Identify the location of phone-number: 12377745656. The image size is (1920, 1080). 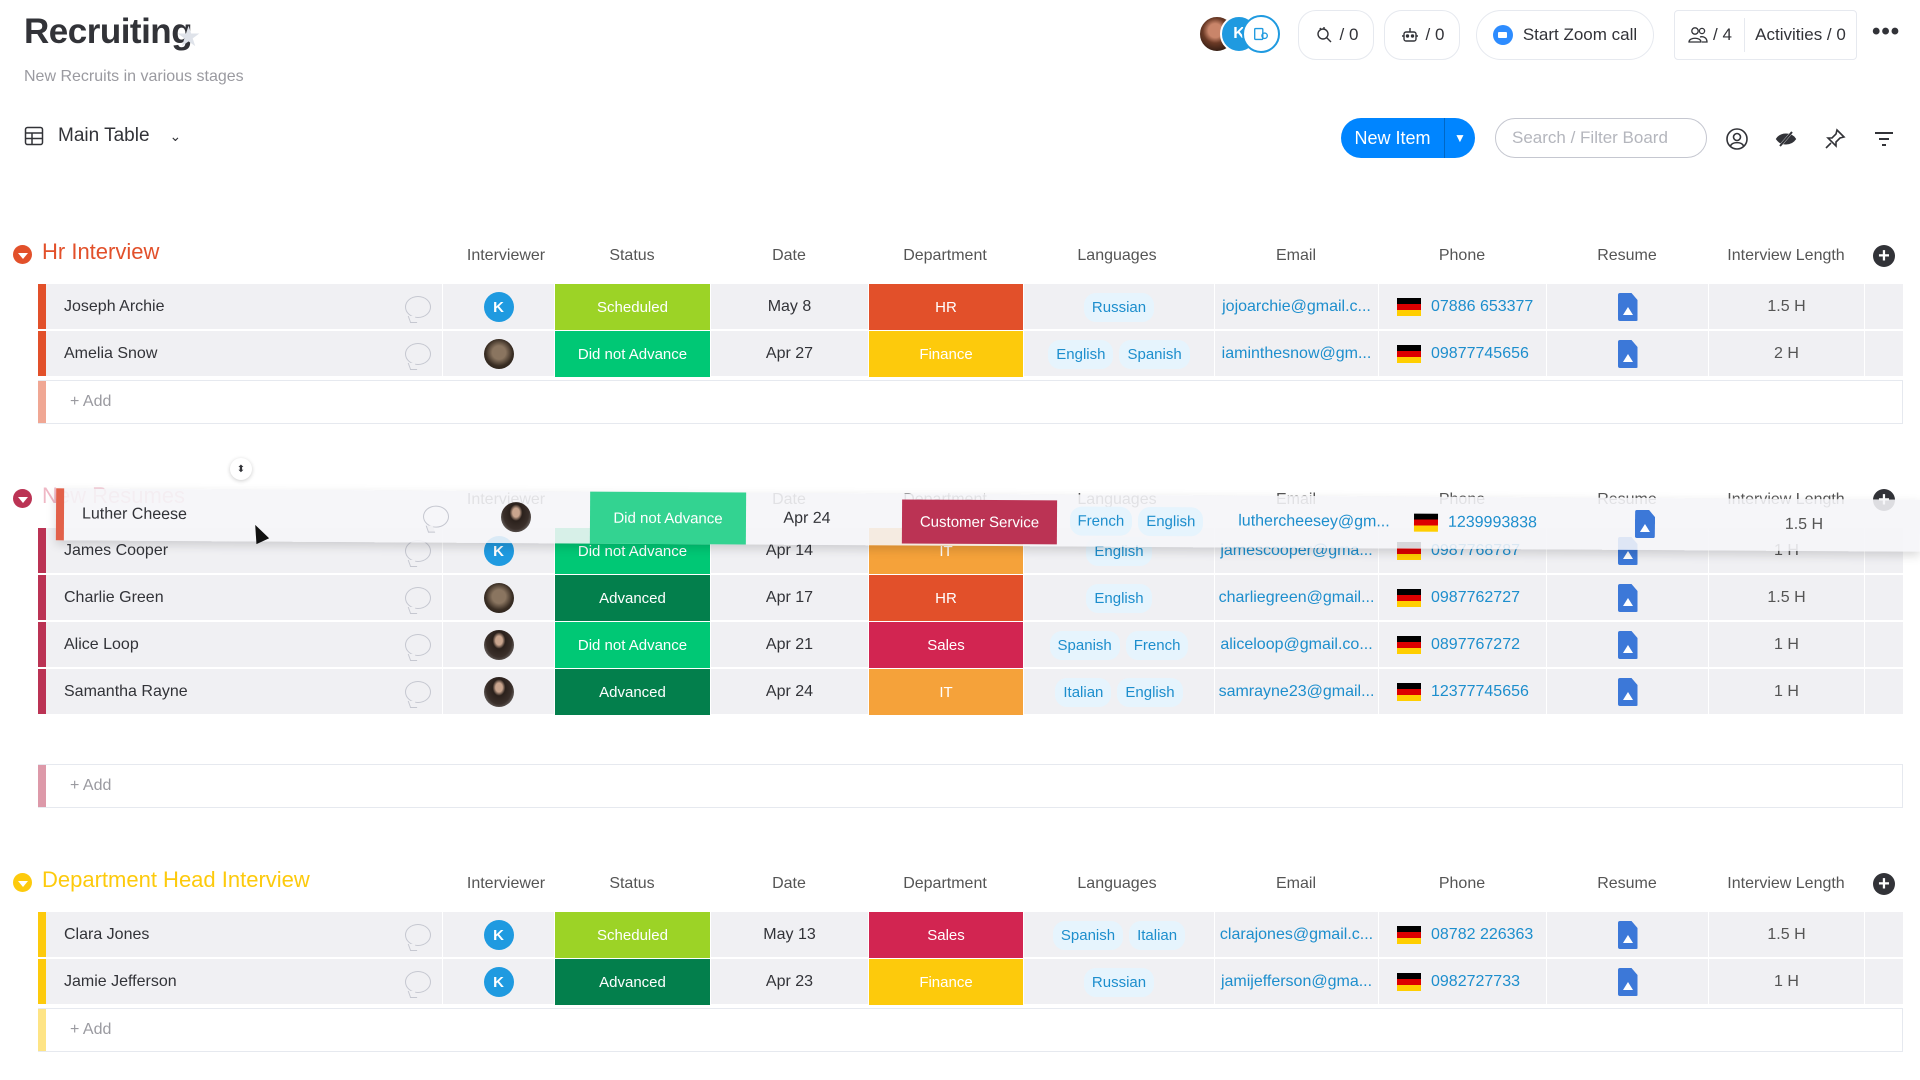
(1480, 692).